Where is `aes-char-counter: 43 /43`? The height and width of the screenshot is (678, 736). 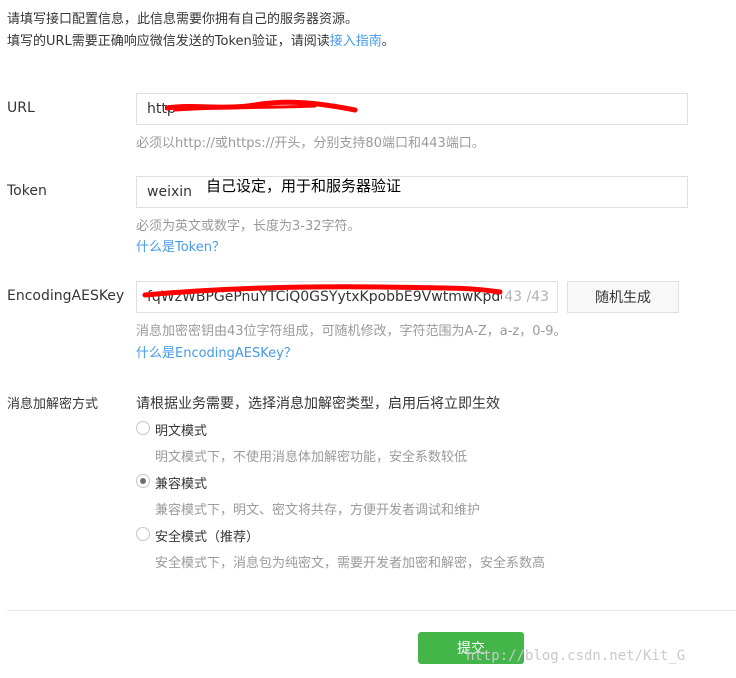
aes-char-counter: 43 /43 is located at coordinates (525, 297).